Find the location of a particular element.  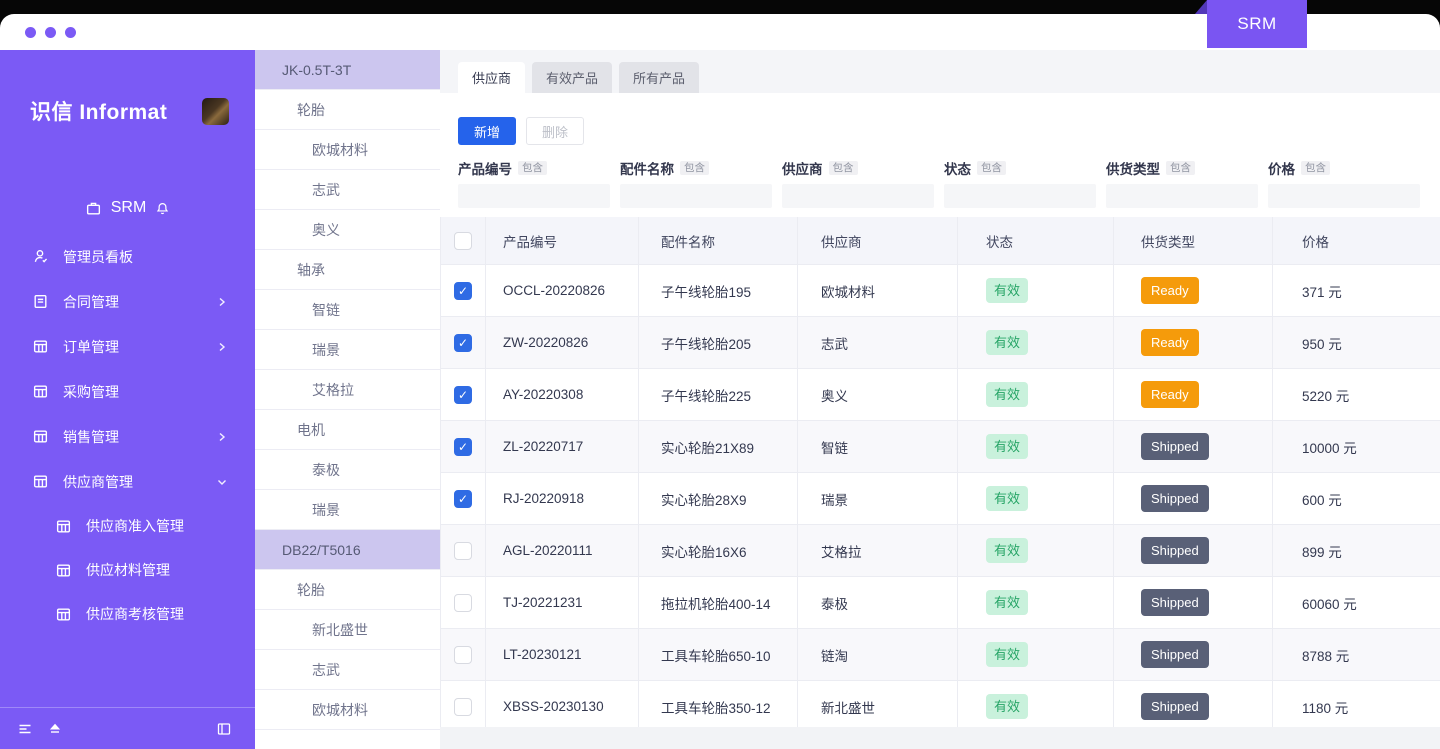

supplier-filter-input is located at coordinates (858, 196).